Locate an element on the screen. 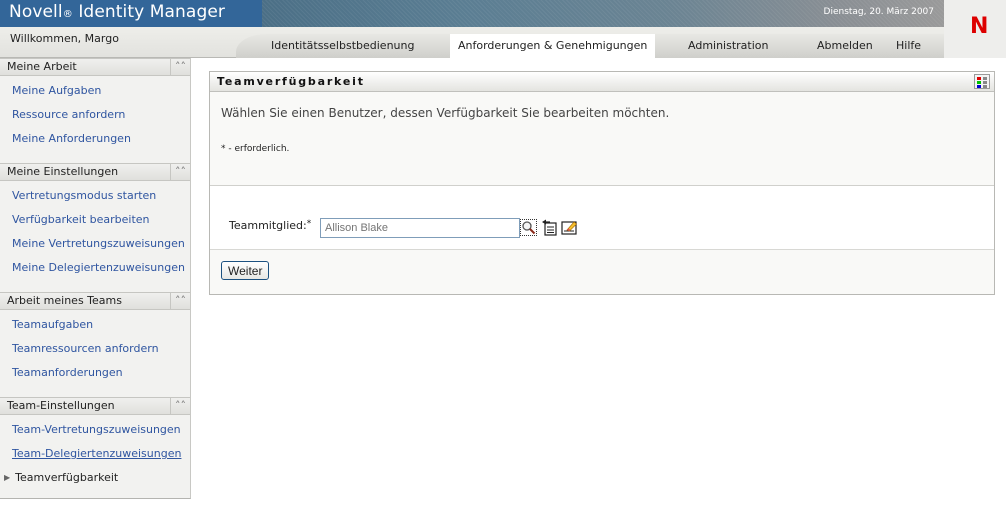 The image size is (1006, 517). novell-logo-icon: N is located at coordinates (979, 26).